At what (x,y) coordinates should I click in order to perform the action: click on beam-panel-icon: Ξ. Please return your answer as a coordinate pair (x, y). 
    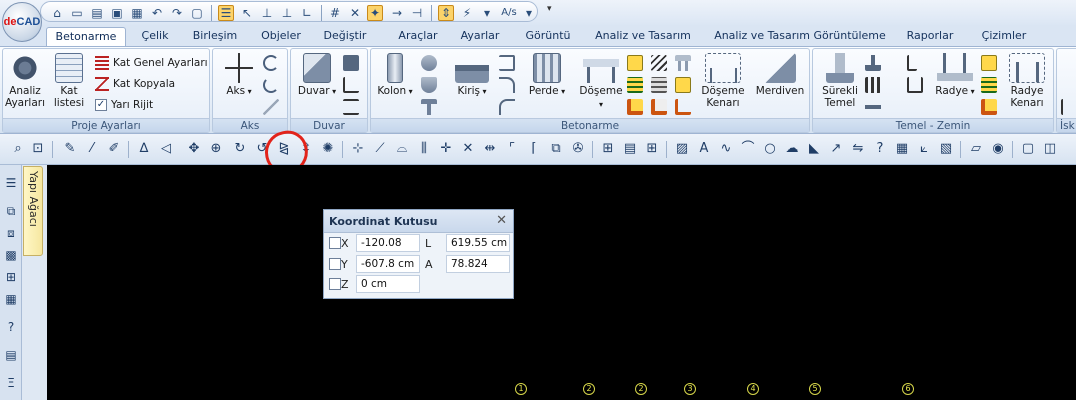
    Looking at the image, I should click on (11, 383).